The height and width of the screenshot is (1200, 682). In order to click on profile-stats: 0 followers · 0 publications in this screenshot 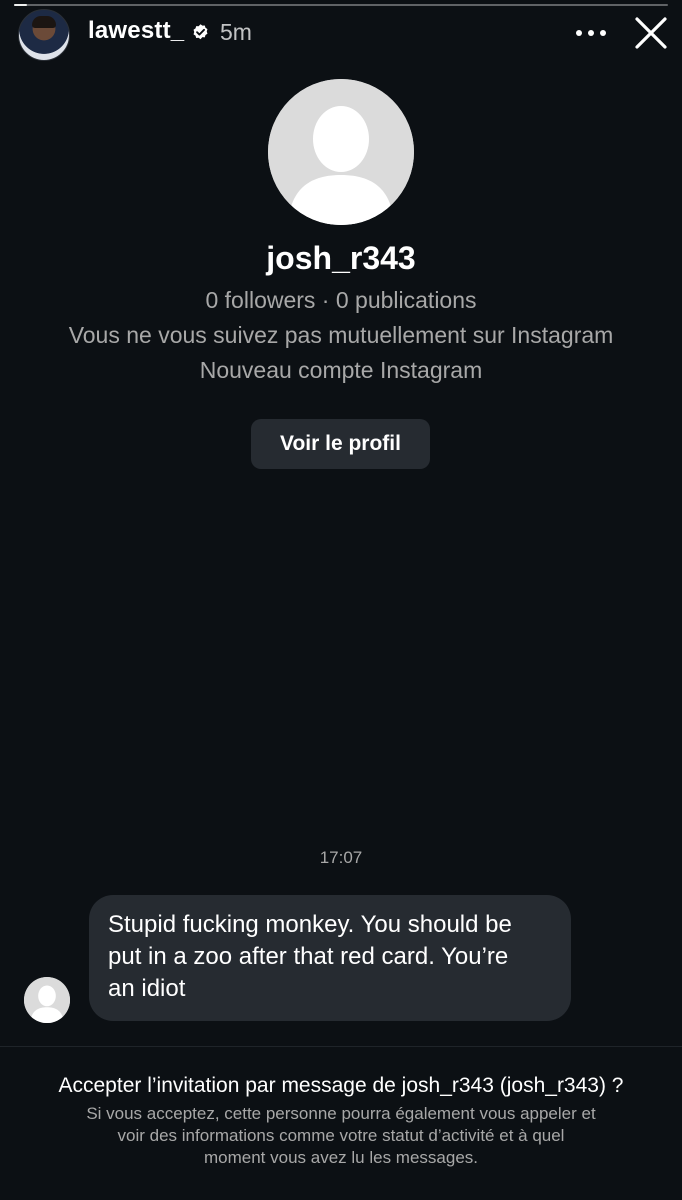, I will do `click(341, 300)`.